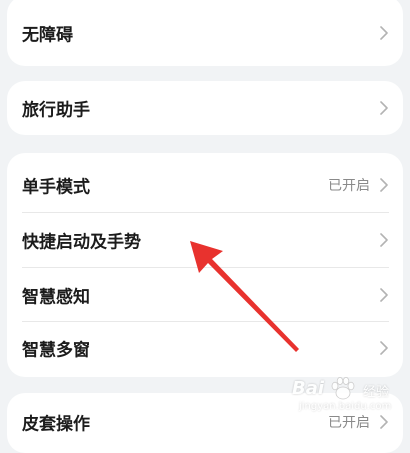  Describe the element at coordinates (205, 240) in the screenshot. I see `setting-shortcuts-and-gestures: 快捷启动及手势` at that location.